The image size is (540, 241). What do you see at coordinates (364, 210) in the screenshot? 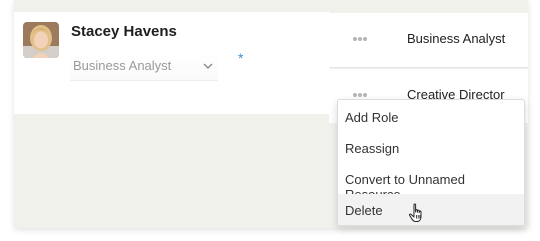
I see `menu-item-label: Delete` at bounding box center [364, 210].